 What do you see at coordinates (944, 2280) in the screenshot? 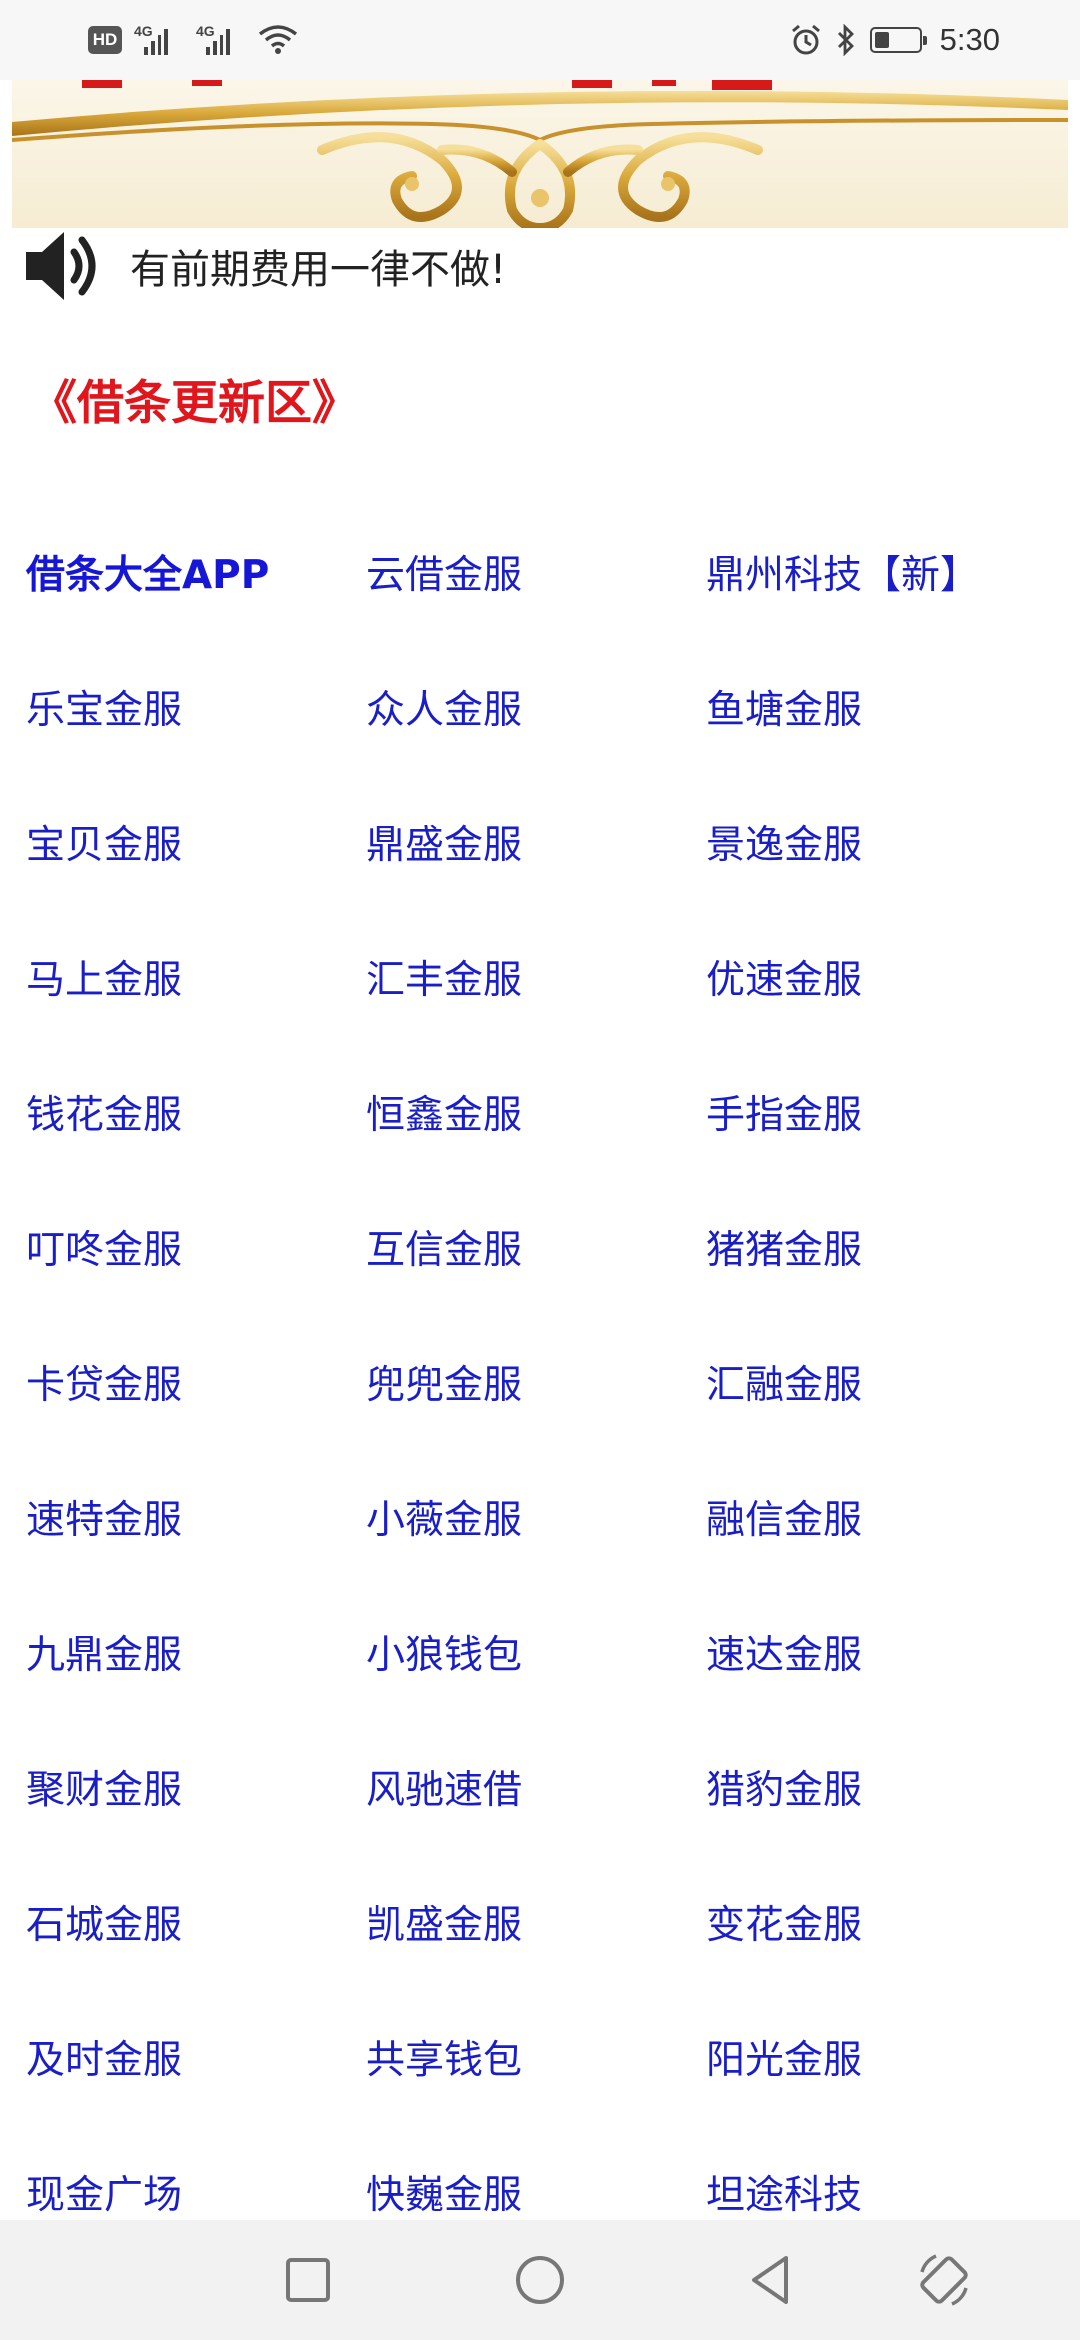
I see `rotate-screen-icon` at bounding box center [944, 2280].